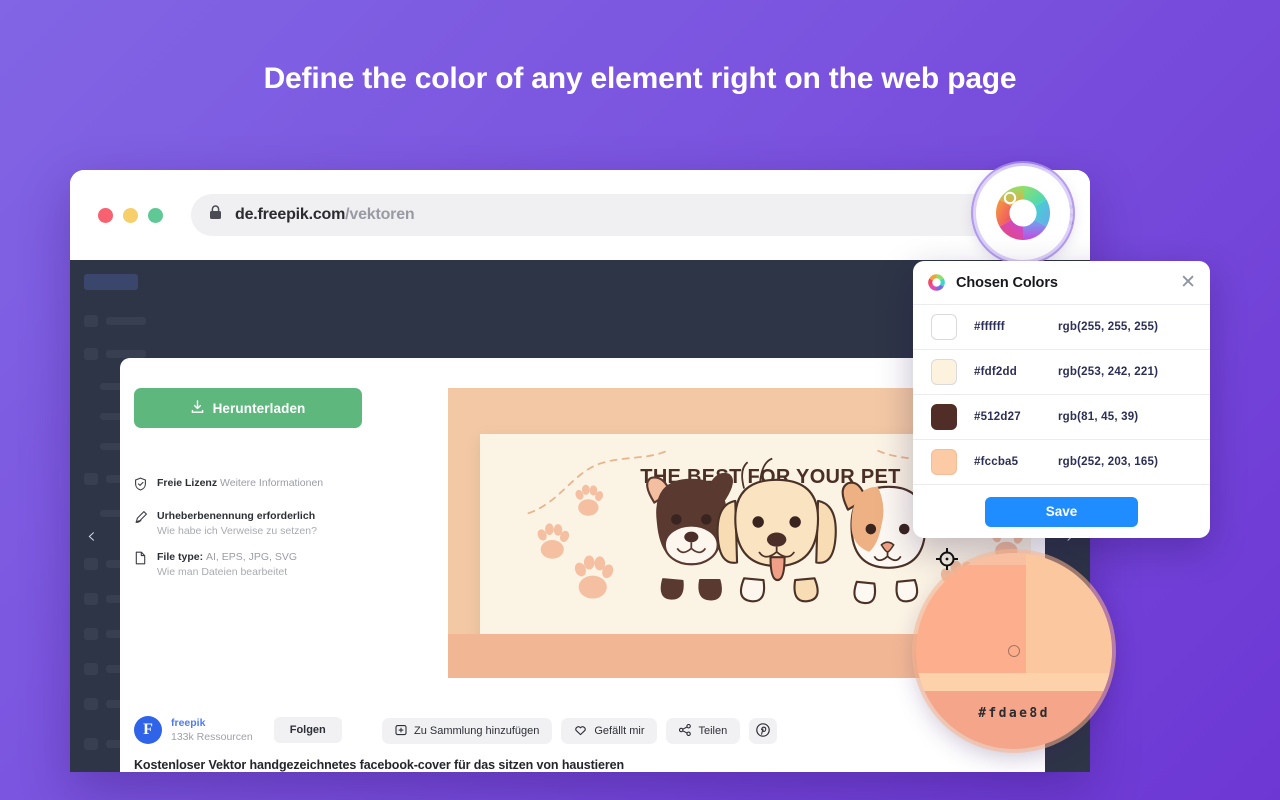 The image size is (1280, 800). I want to click on share-button: Teilen, so click(703, 731).